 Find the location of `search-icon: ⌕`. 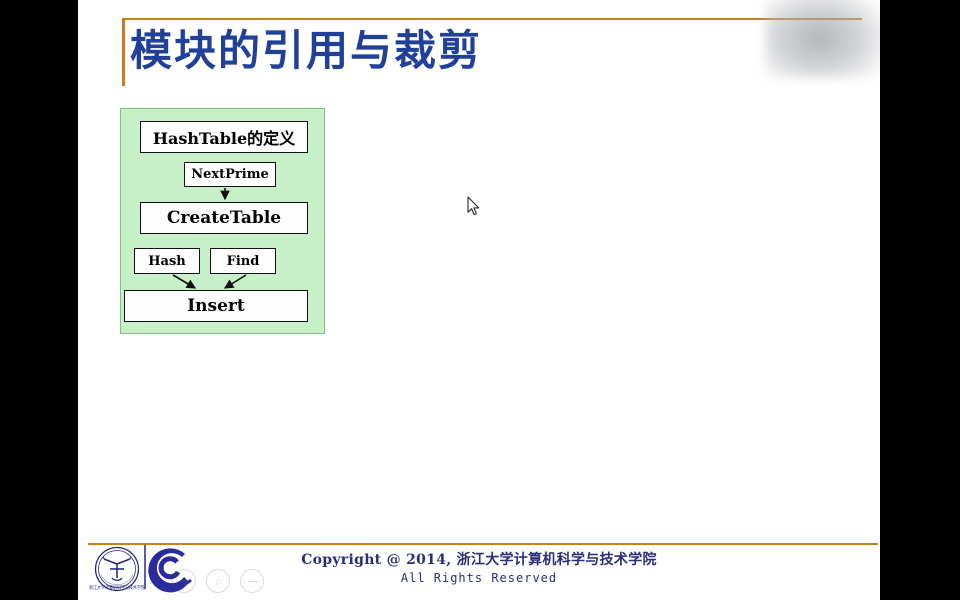

search-icon: ⌕ is located at coordinates (218, 581).